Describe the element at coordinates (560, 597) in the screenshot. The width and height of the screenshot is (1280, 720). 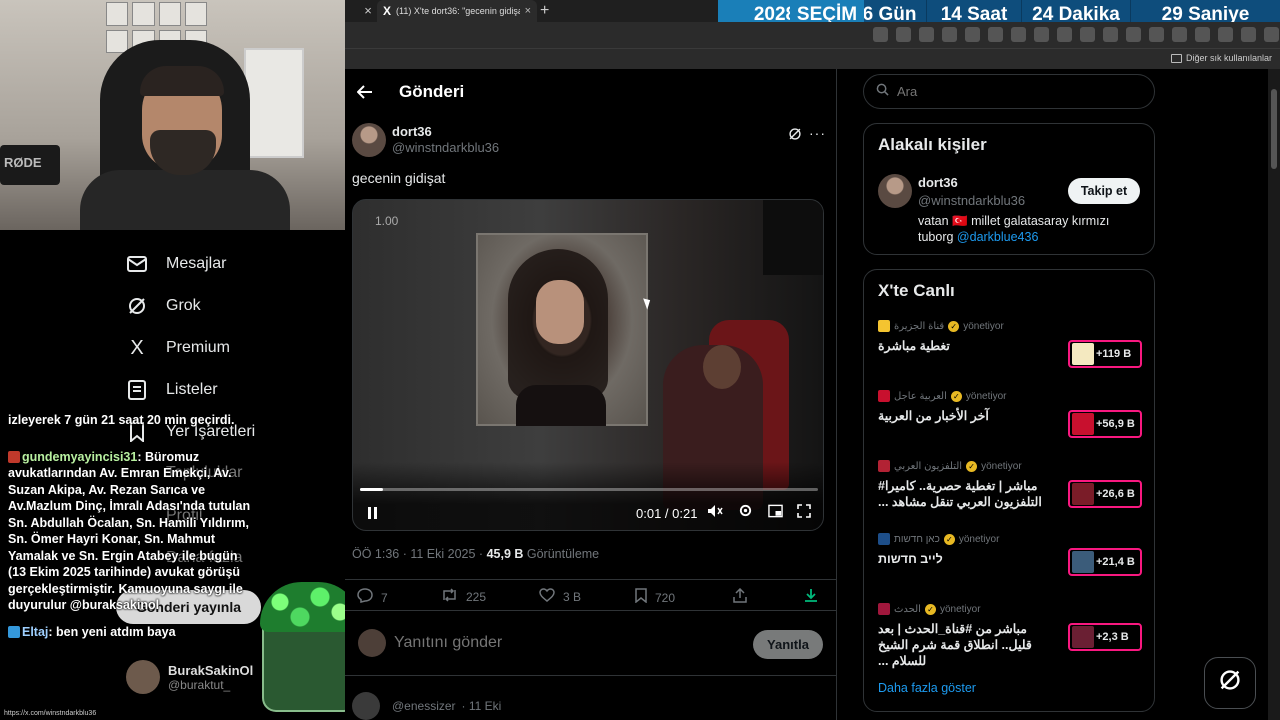
I see `like-action: 3 B` at that location.